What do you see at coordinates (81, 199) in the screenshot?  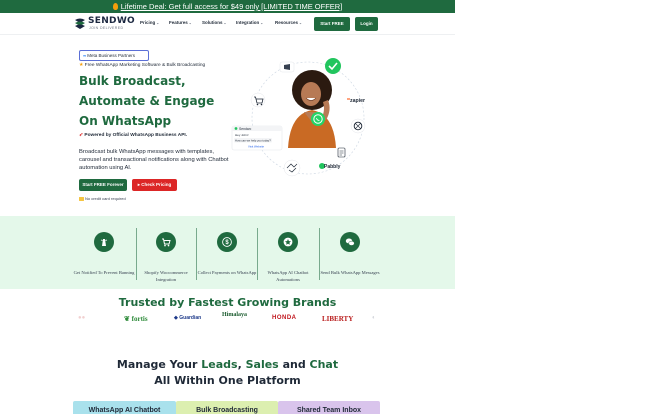 I see `credit-card-icon` at bounding box center [81, 199].